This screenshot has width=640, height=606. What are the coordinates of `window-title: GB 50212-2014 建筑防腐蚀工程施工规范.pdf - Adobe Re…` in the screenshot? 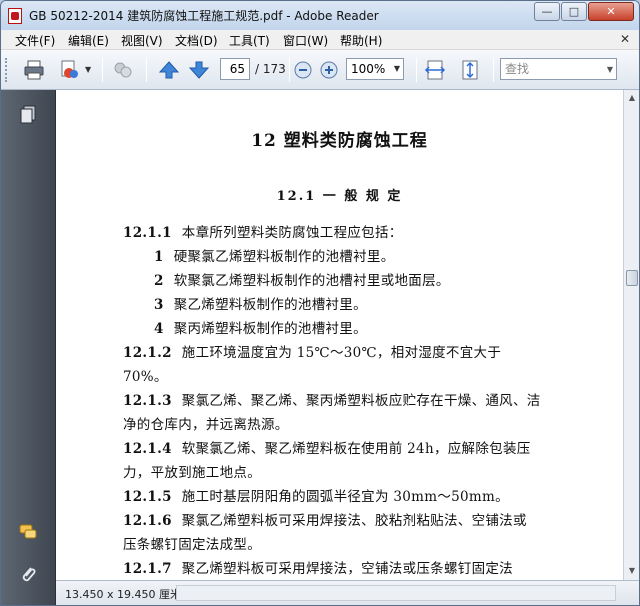 It's located at (204, 16).